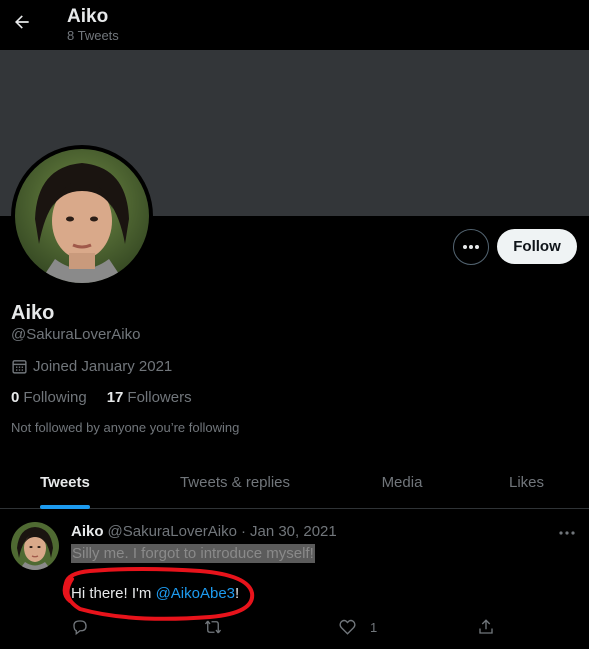 The height and width of the screenshot is (649, 589). What do you see at coordinates (195, 593) in the screenshot?
I see `tweet-mention-link: @AikoAbe3` at bounding box center [195, 593].